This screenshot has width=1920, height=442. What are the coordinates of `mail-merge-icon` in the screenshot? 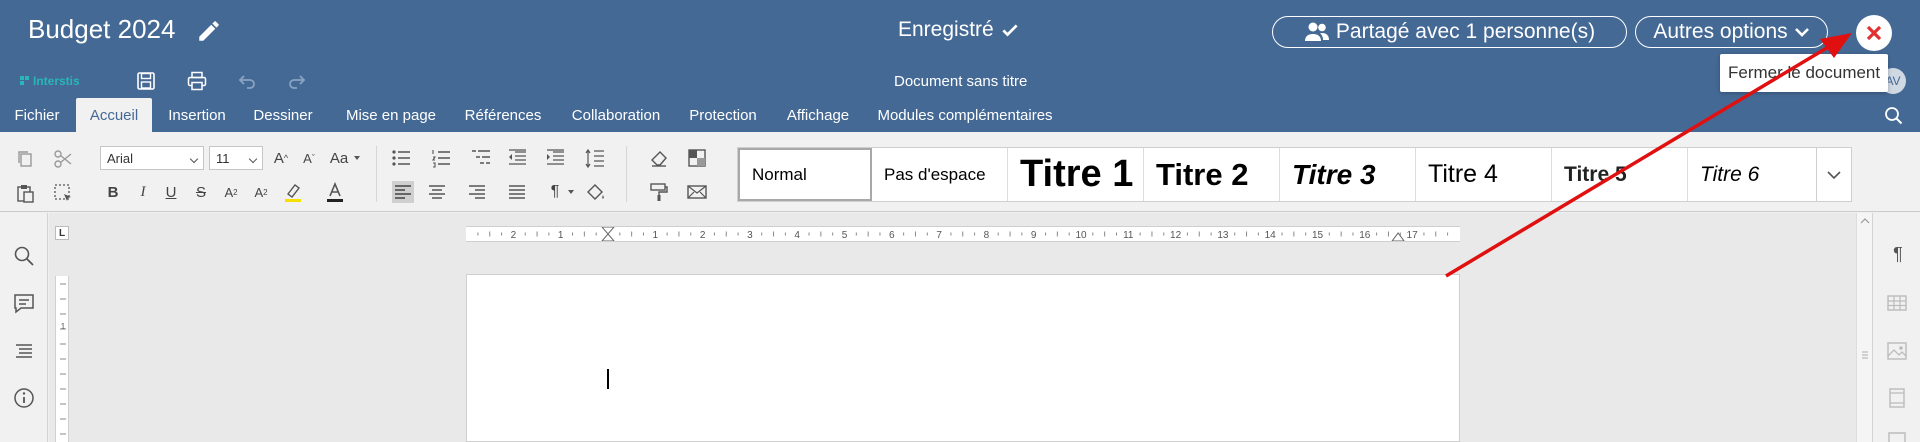 It's located at (697, 192).